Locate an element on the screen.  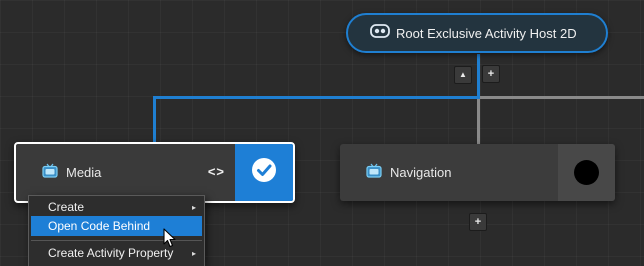
add-child-button: + is located at coordinates (491, 74).